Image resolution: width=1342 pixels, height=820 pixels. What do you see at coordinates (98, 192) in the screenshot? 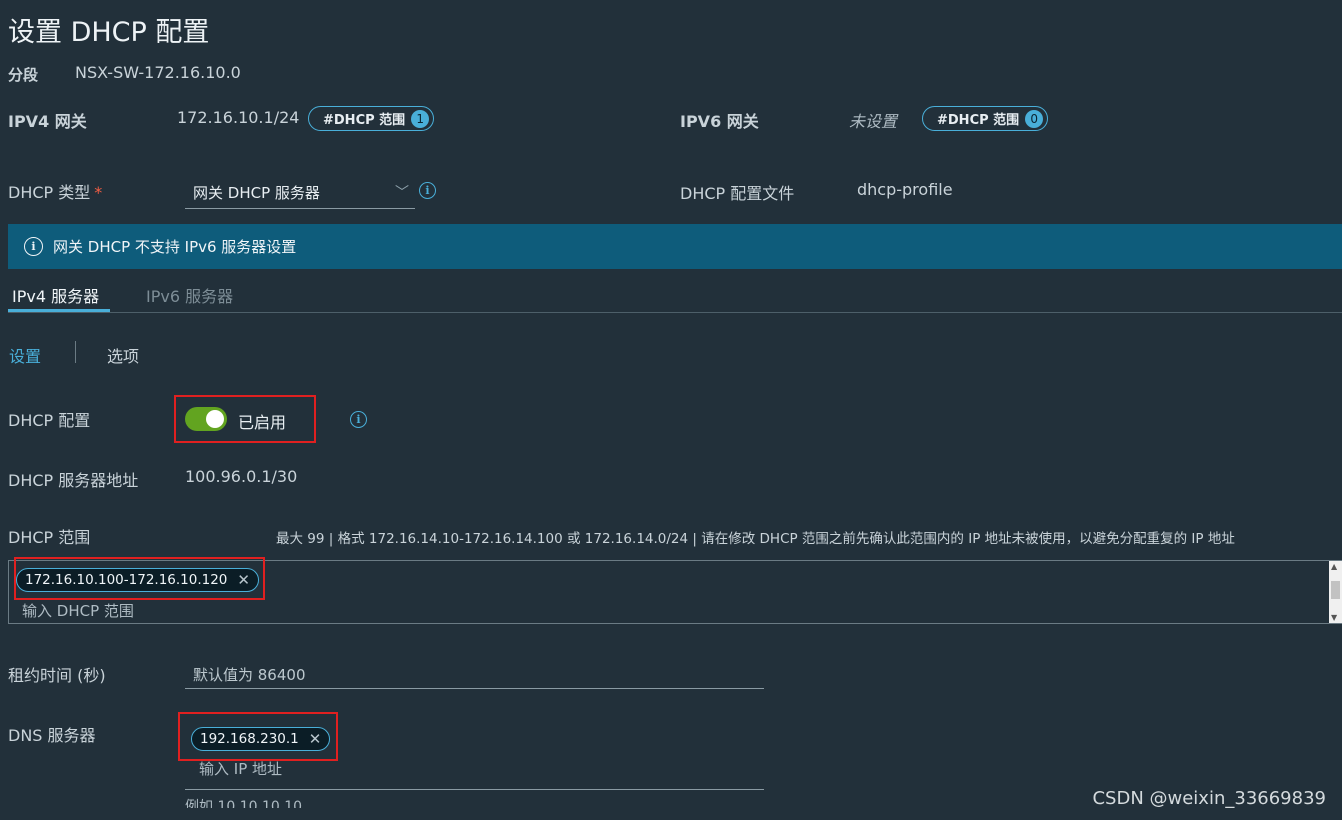
I see `required-mark: *` at bounding box center [98, 192].